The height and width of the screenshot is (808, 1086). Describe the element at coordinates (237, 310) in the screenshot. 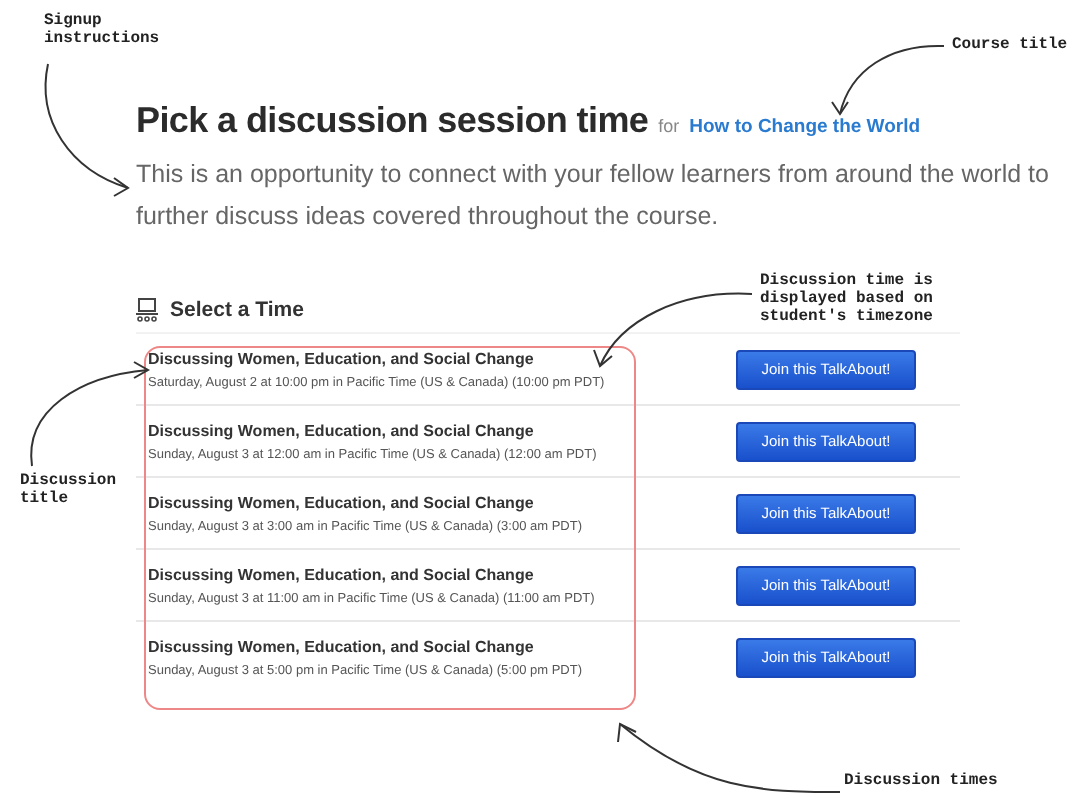

I see `section-title: Select a Time` at that location.